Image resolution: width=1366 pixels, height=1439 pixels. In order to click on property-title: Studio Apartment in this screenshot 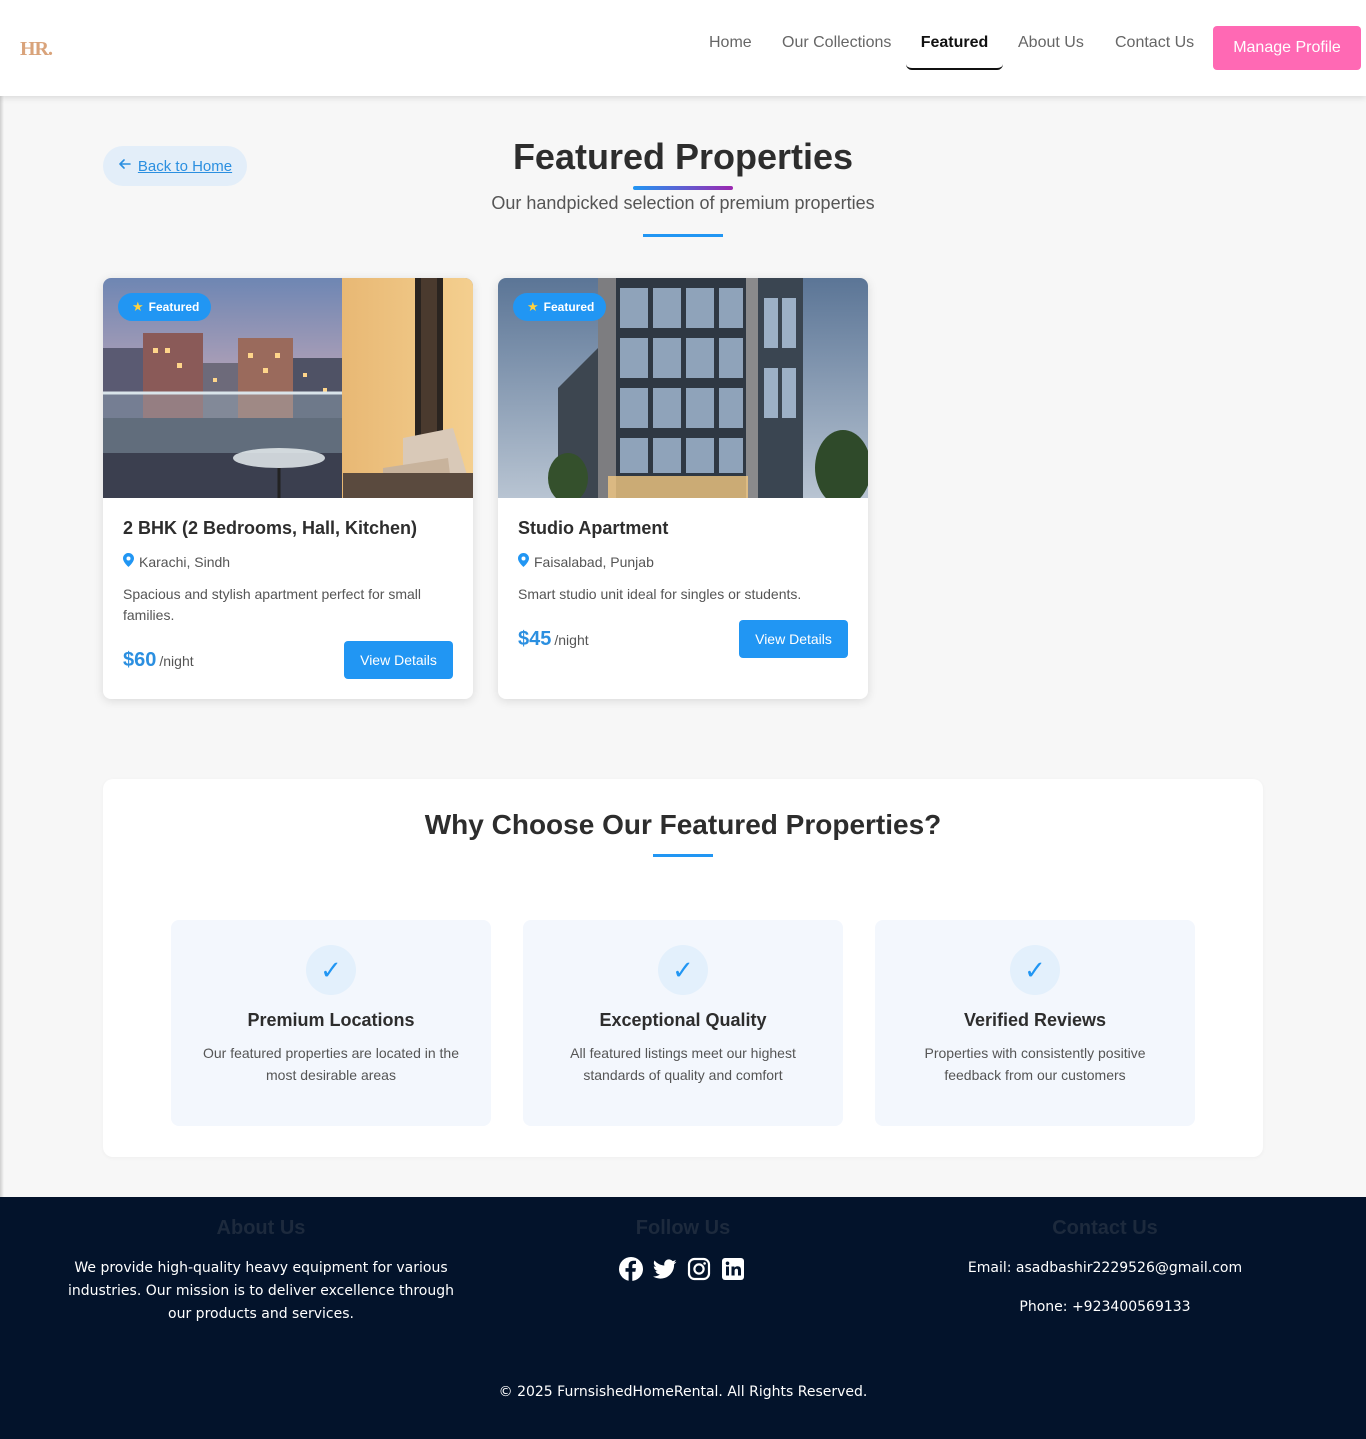, I will do `click(593, 528)`.